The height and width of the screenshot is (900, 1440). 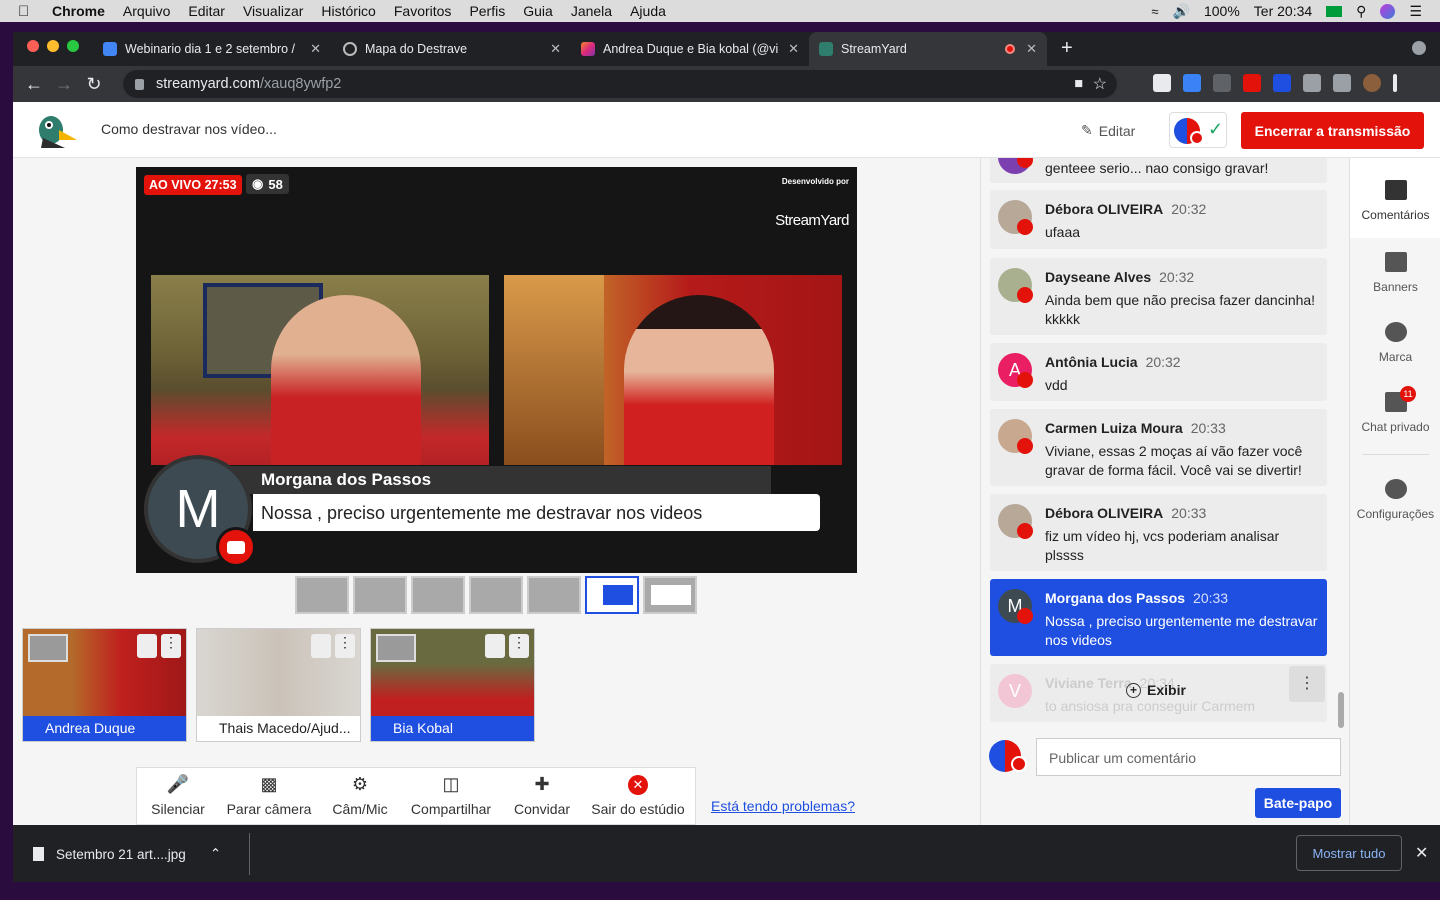 I want to click on muted-mic-icon, so click(x=321, y=646).